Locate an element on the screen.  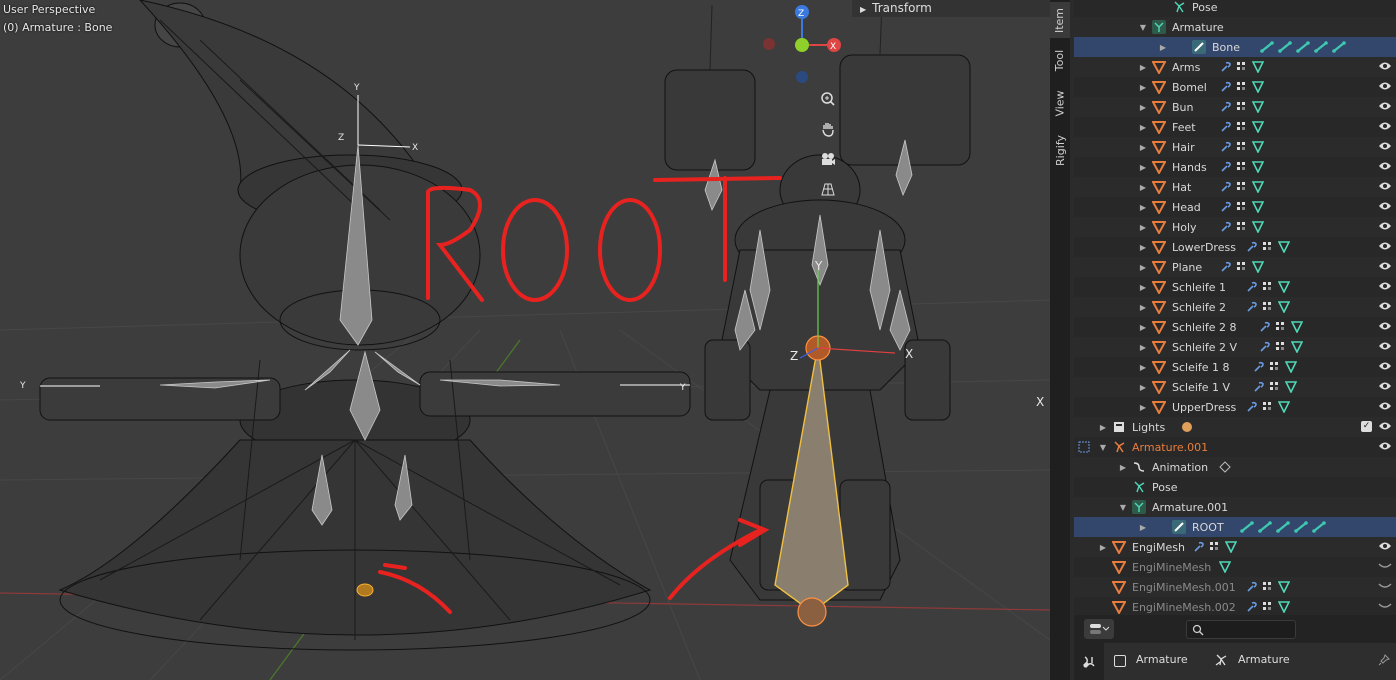
properties-editor-type-icon is located at coordinates (1089, 661).